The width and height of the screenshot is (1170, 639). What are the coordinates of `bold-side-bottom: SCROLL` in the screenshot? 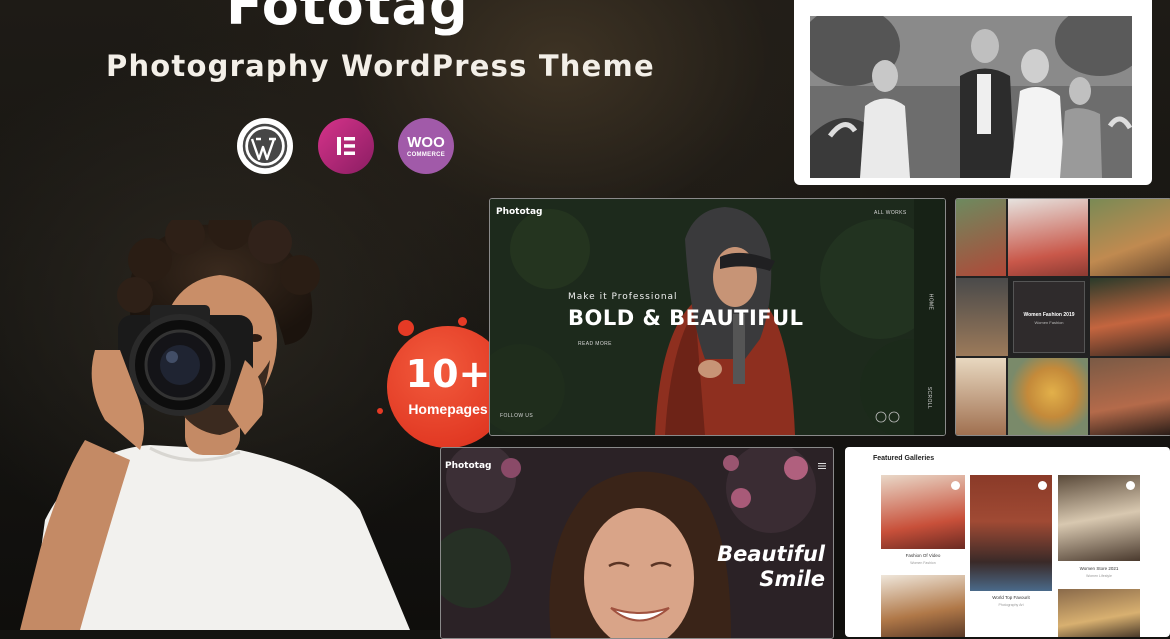 It's located at (929, 398).